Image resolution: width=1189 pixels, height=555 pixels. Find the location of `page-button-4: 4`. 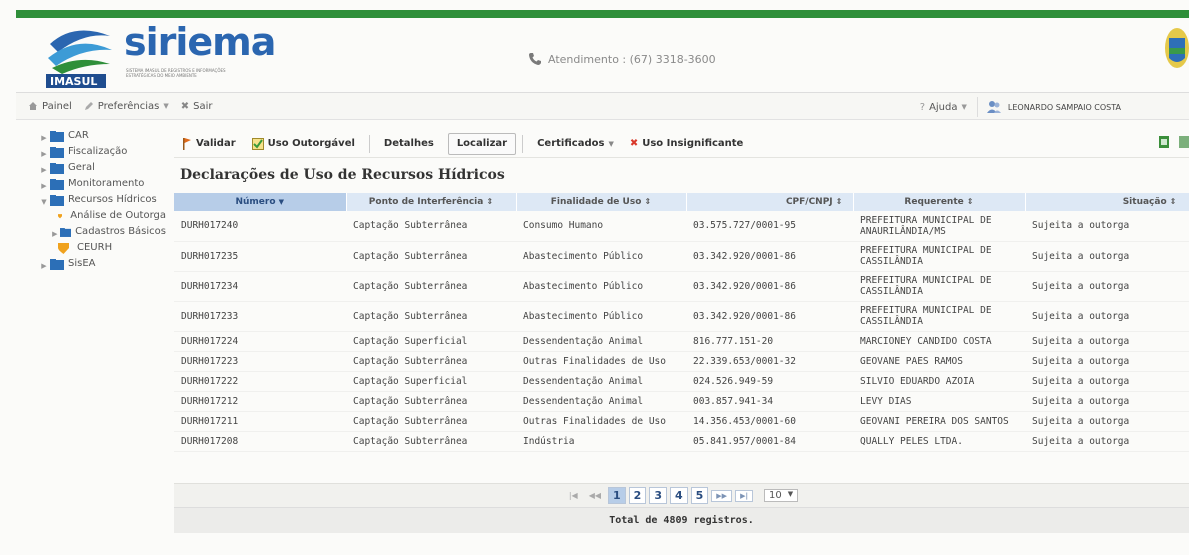

page-button-4: 4 is located at coordinates (678, 495).